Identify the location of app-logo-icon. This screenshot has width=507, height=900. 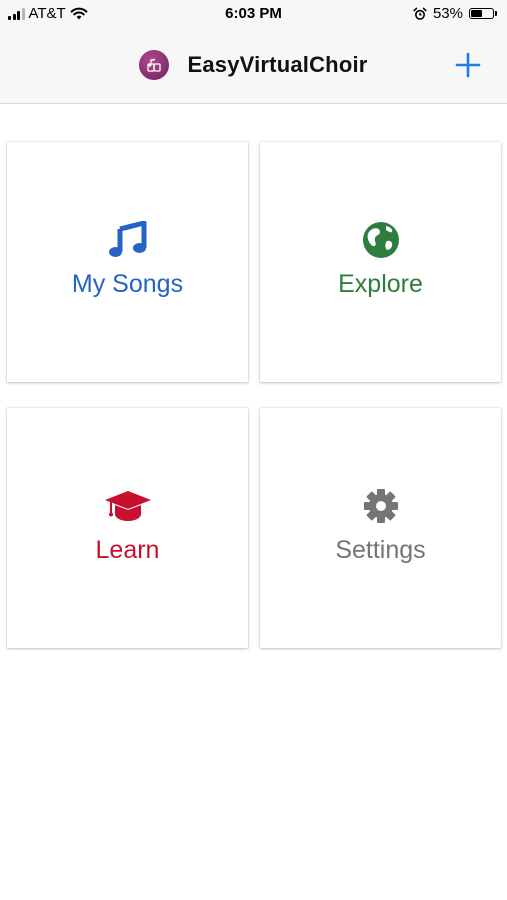
(154, 65).